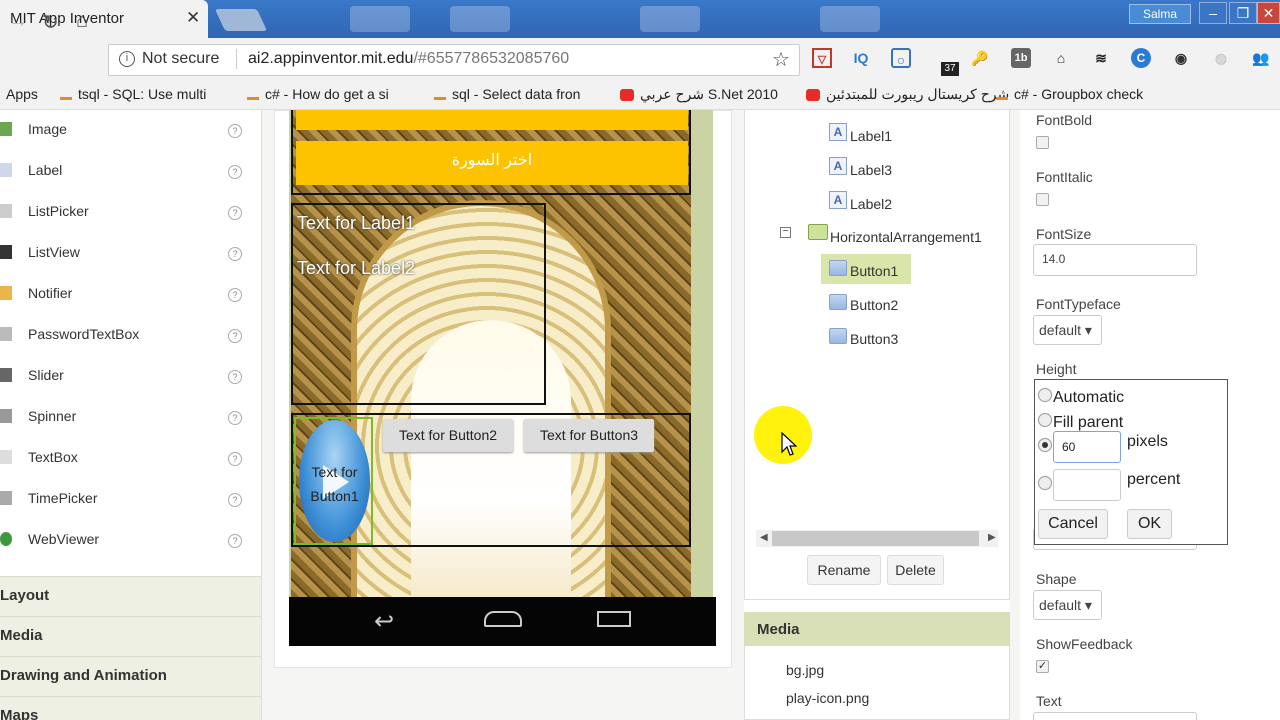 The image size is (1280, 720). Describe the element at coordinates (130, 294) in the screenshot. I see `palette-item-notifier: Notifier?` at that location.